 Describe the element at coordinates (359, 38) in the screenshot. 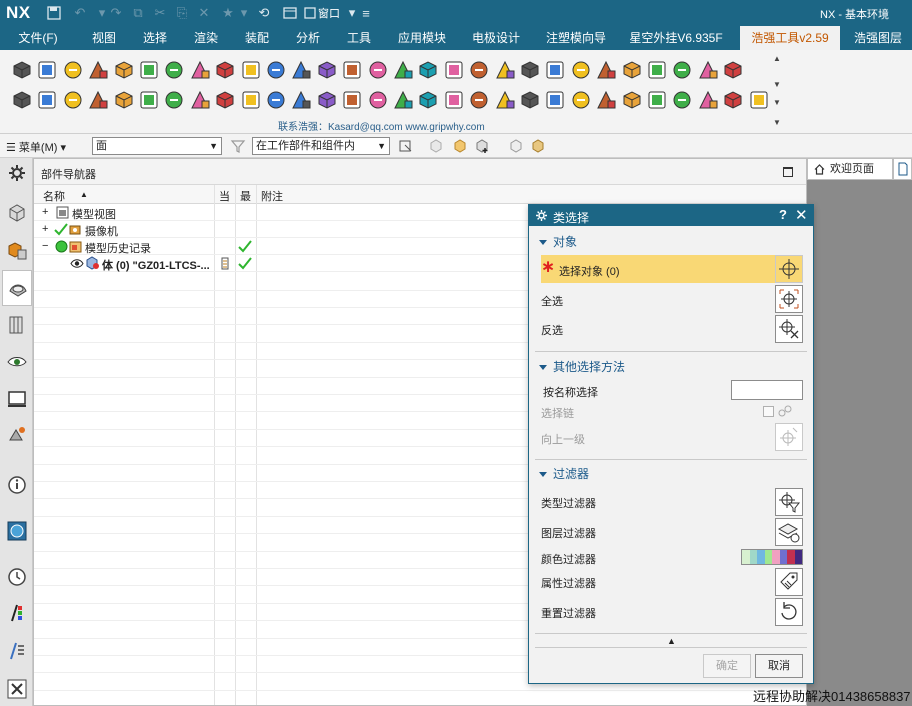

I see `menu-tools: 工具` at that location.